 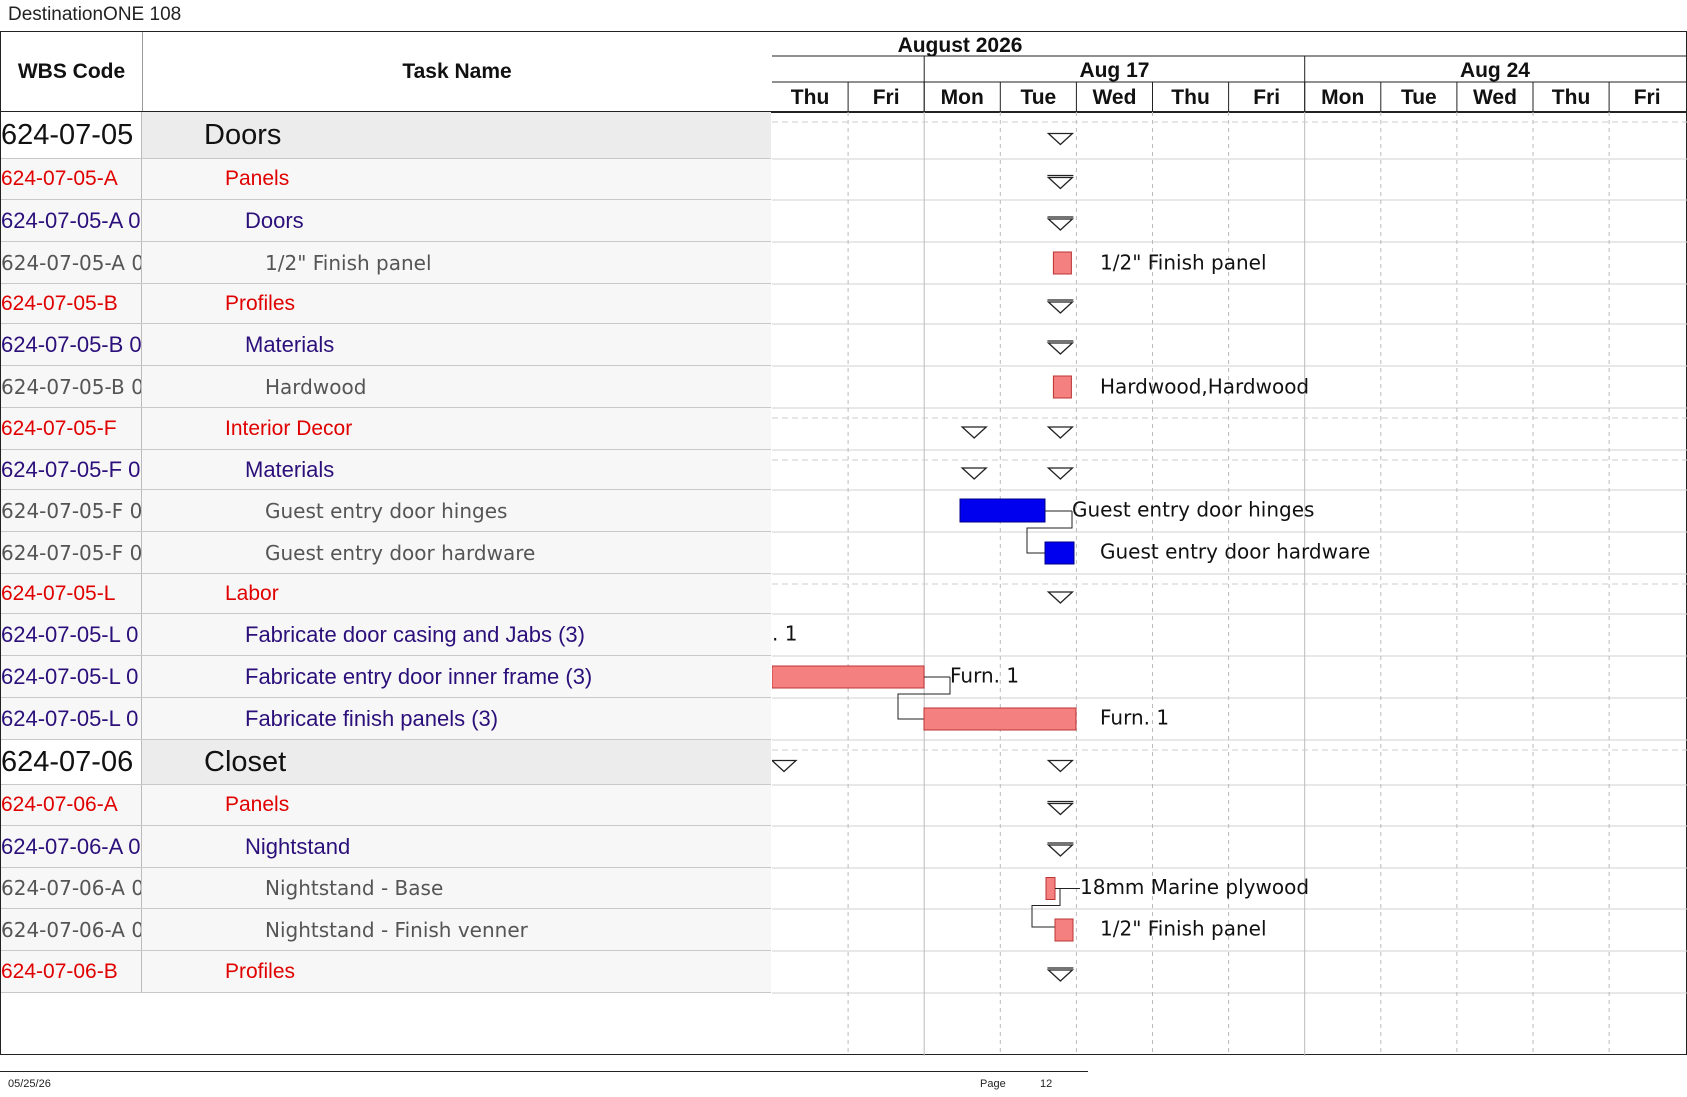 What do you see at coordinates (1193, 510) in the screenshot?
I see `task-bar-label: Guest entry door hinges` at bounding box center [1193, 510].